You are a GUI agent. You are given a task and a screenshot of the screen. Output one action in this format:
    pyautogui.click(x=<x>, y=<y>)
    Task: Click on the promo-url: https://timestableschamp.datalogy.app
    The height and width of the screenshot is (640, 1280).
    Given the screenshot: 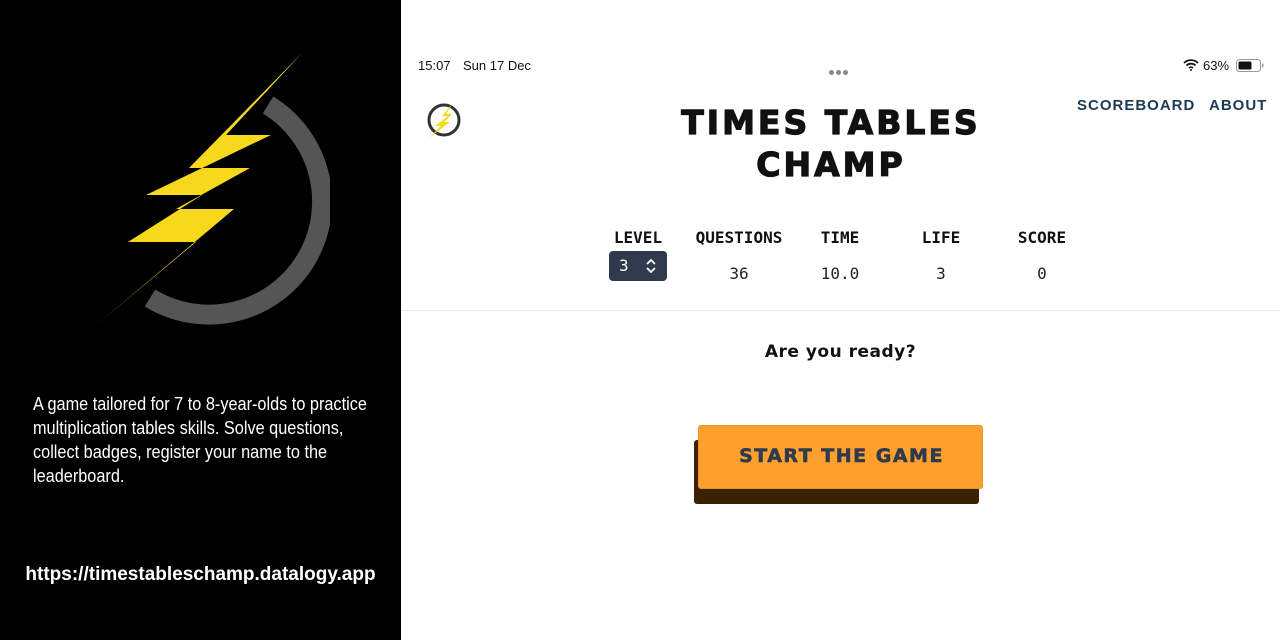 What is the action you would take?
    pyautogui.click(x=200, y=574)
    